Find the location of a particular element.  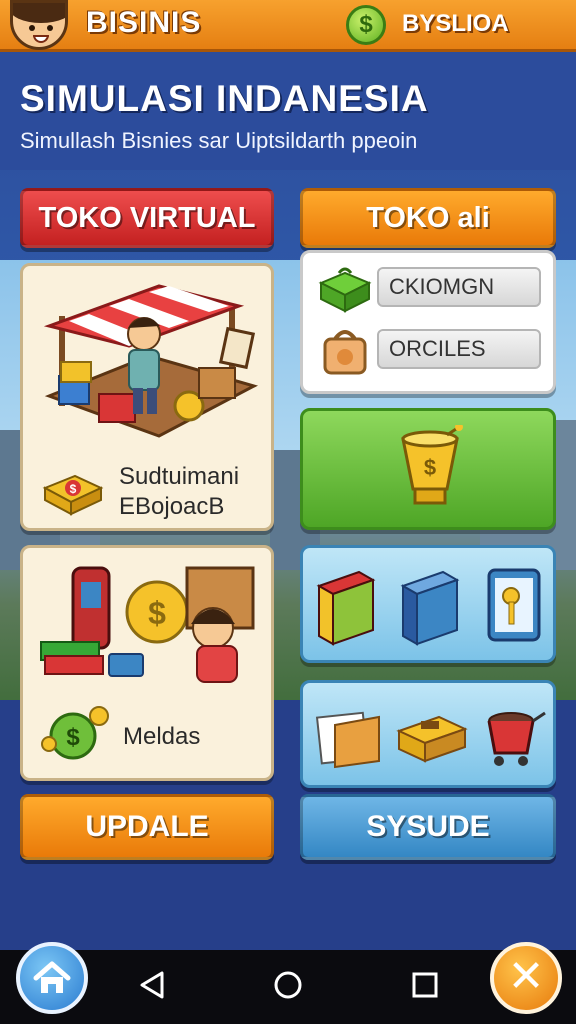

books-card is located at coordinates (428, 604).